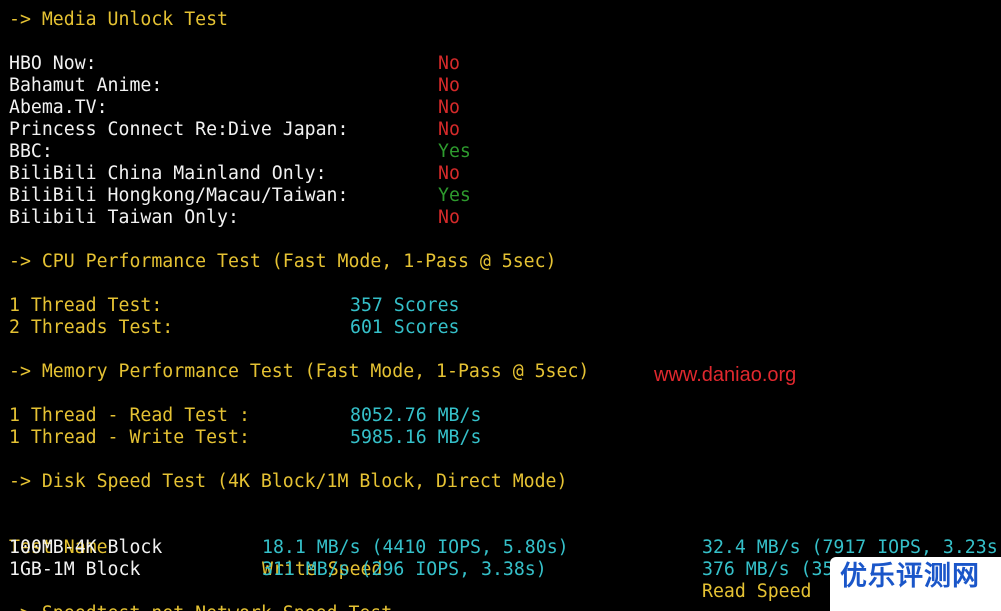  Describe the element at coordinates (168, 173) in the screenshot. I see `service-label: BiliBili China Mainland Only:` at that location.